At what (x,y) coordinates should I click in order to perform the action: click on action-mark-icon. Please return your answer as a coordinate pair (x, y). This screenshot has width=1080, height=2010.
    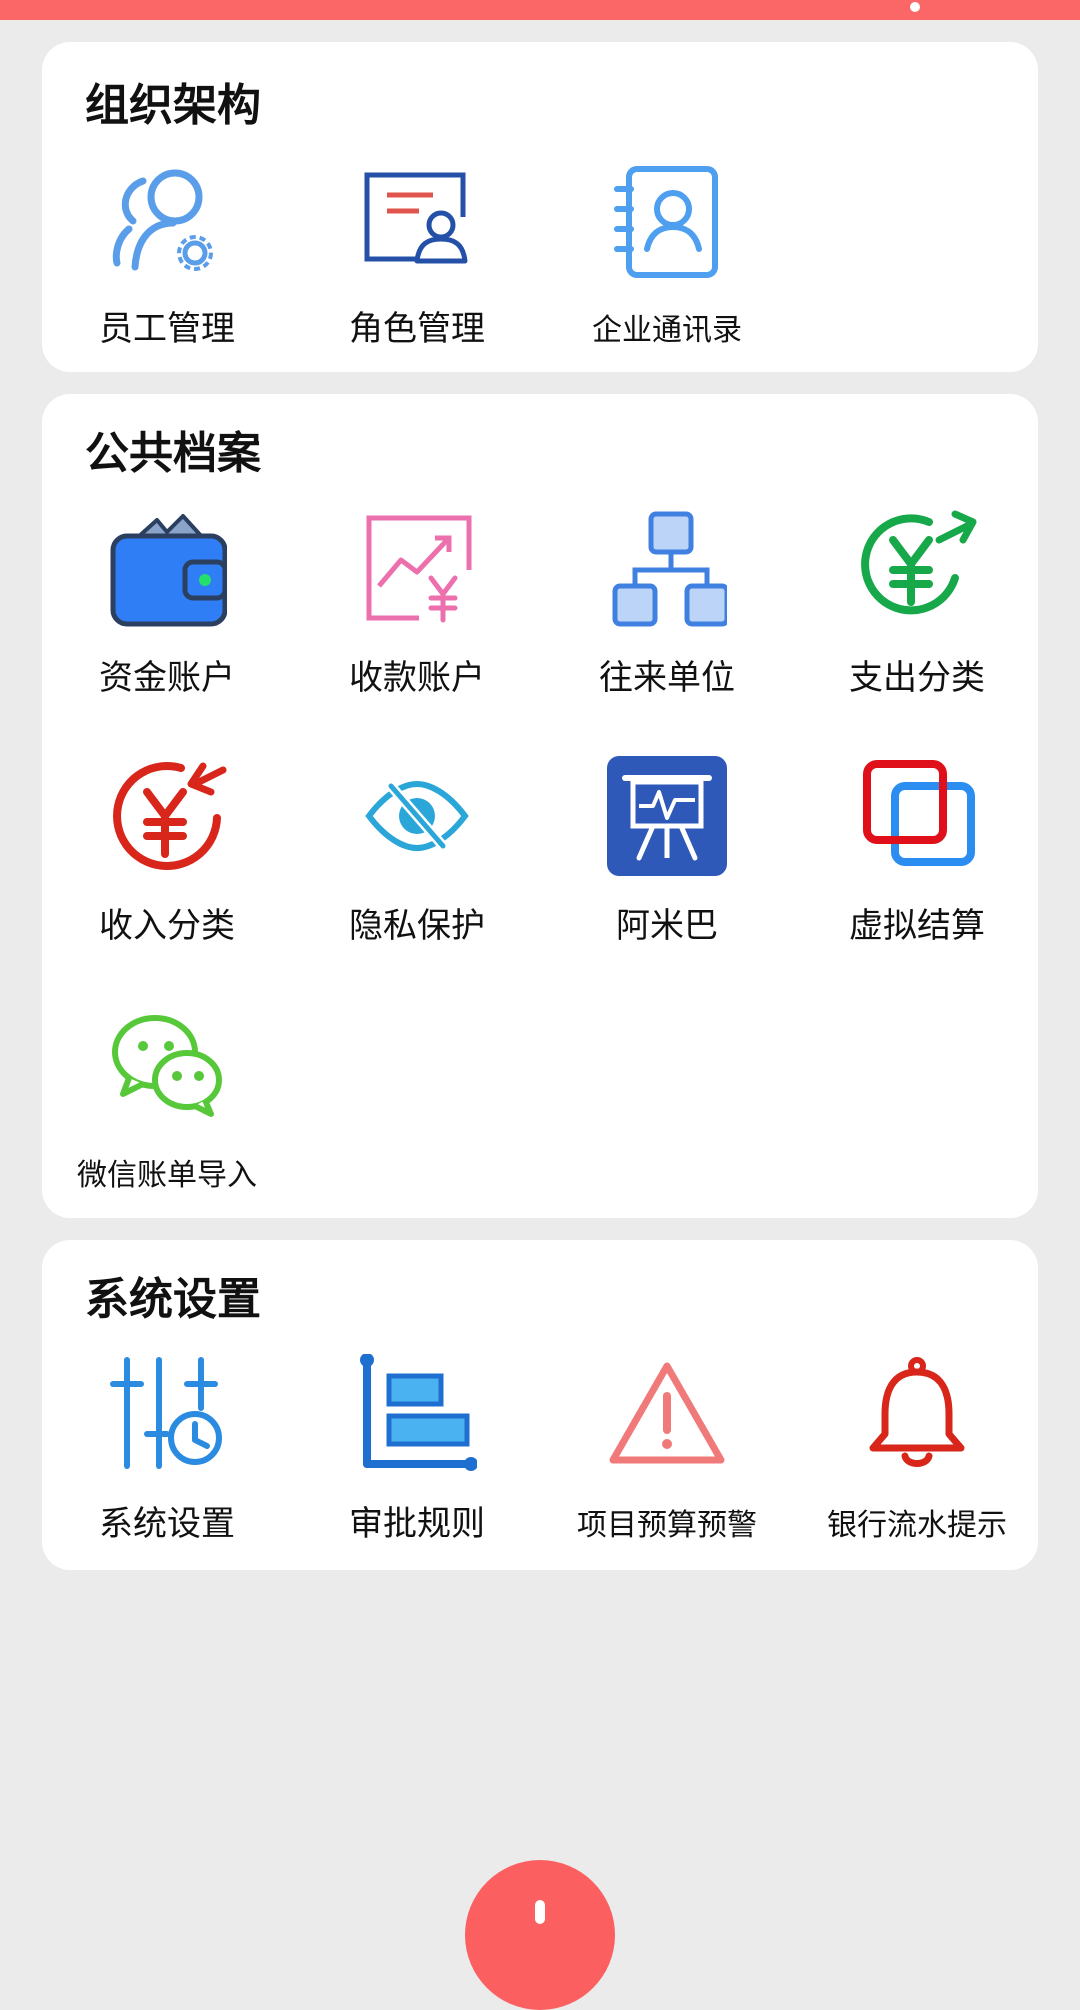
    Looking at the image, I should click on (540, 1912).